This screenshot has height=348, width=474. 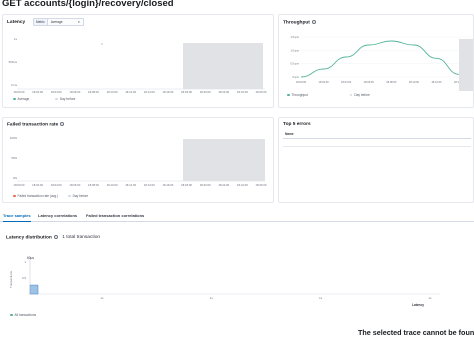 I want to click on legend-all-transactions: All transactions, so click(x=26, y=315).